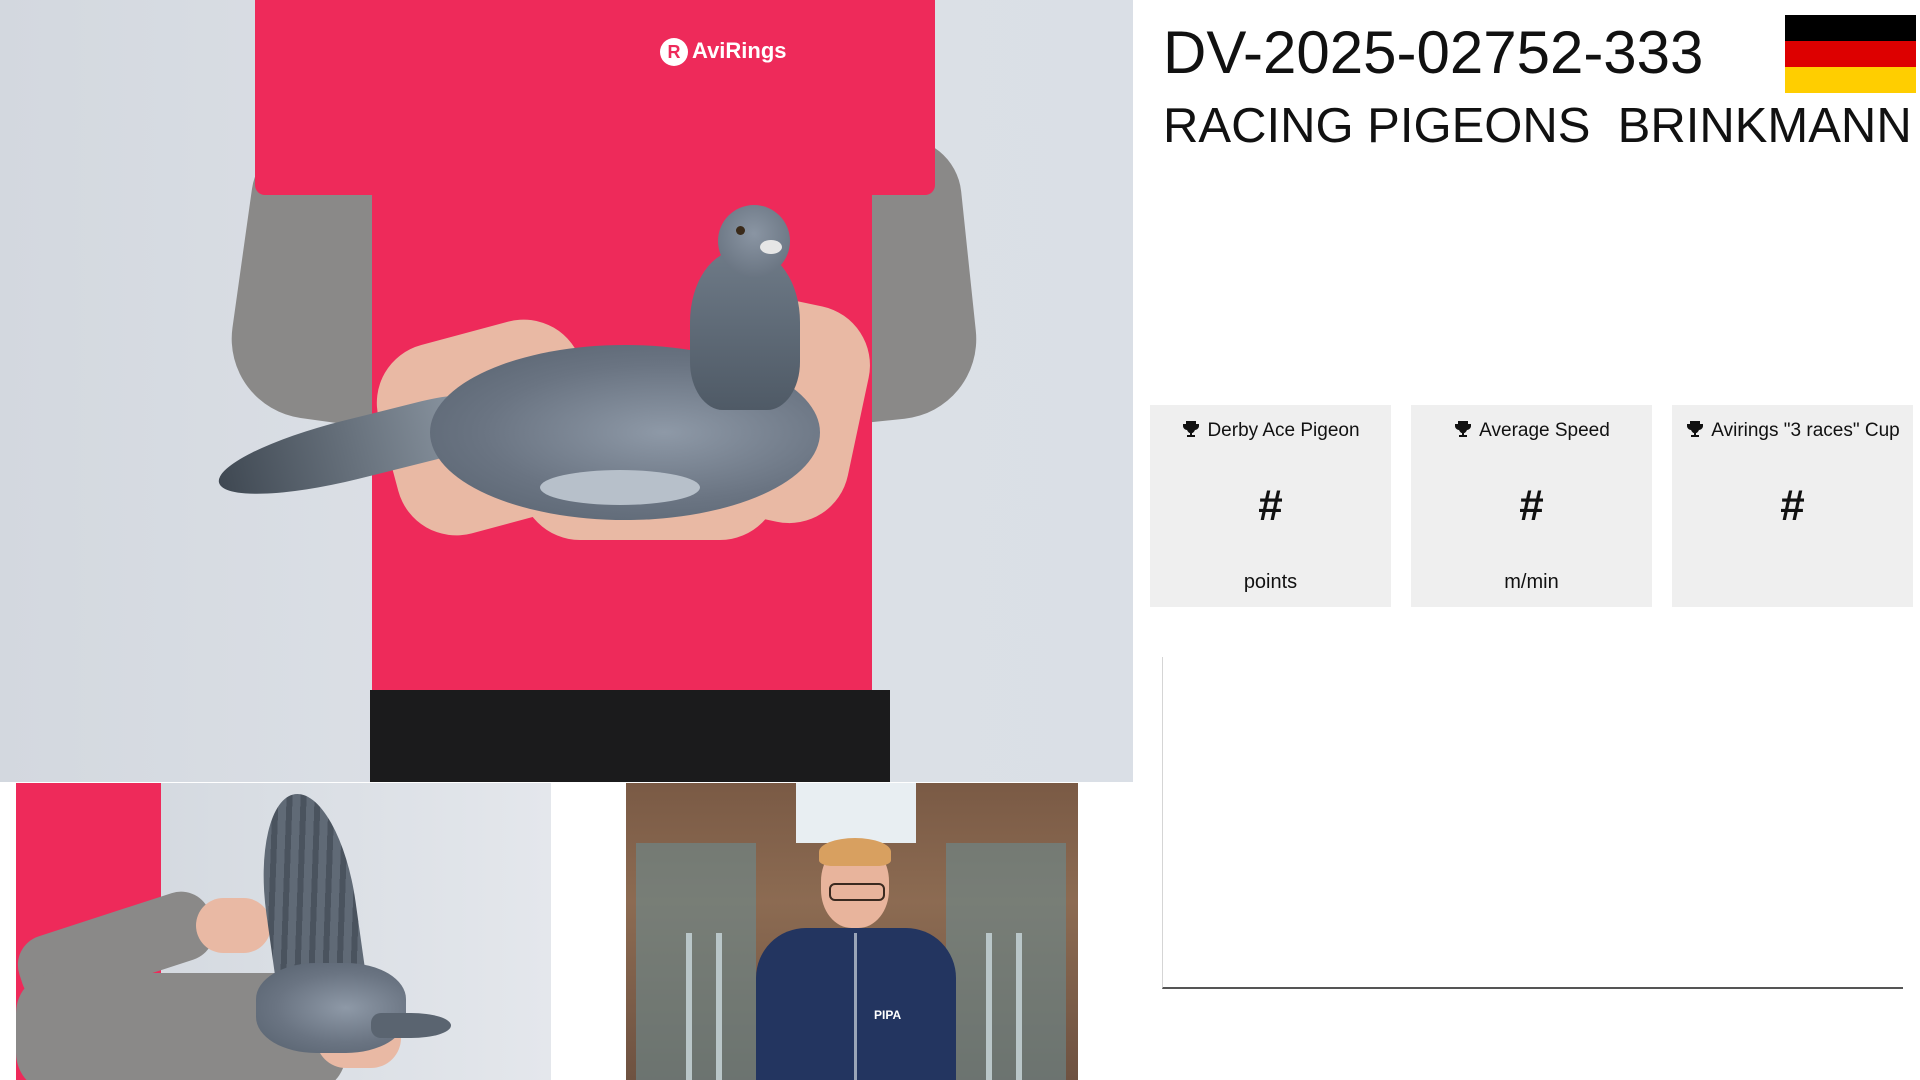  I want to click on stat-unit: m/min, so click(1531, 582).